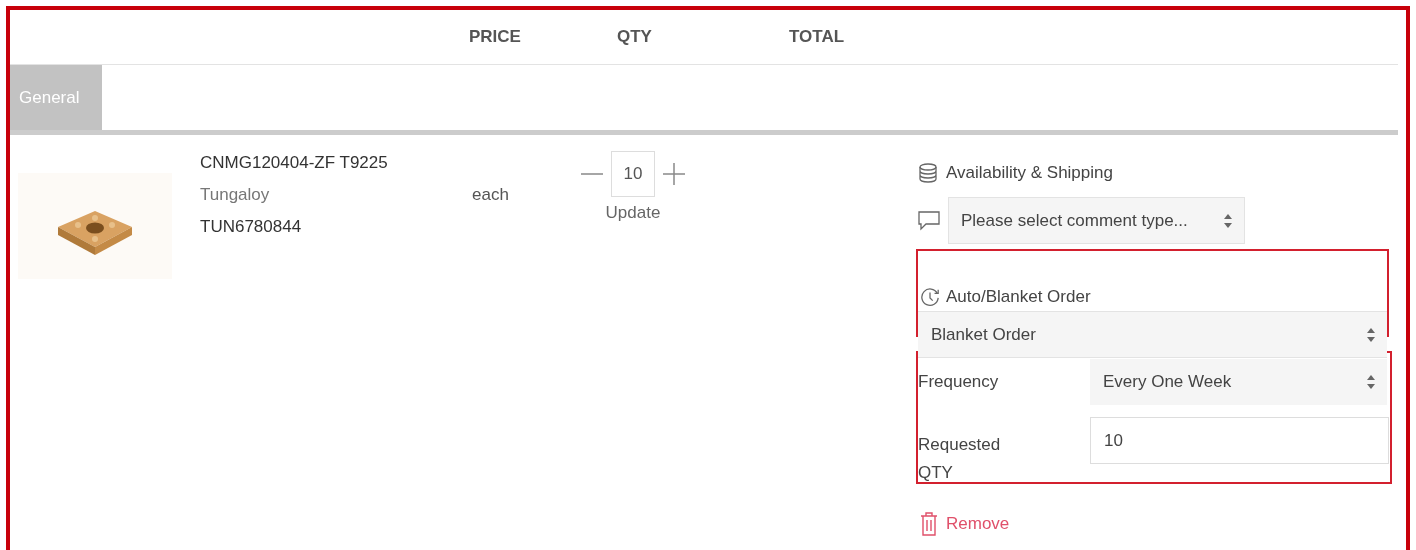 The width and height of the screenshot is (1416, 550). What do you see at coordinates (817, 37) in the screenshot?
I see `column-header: TOTAL` at bounding box center [817, 37].